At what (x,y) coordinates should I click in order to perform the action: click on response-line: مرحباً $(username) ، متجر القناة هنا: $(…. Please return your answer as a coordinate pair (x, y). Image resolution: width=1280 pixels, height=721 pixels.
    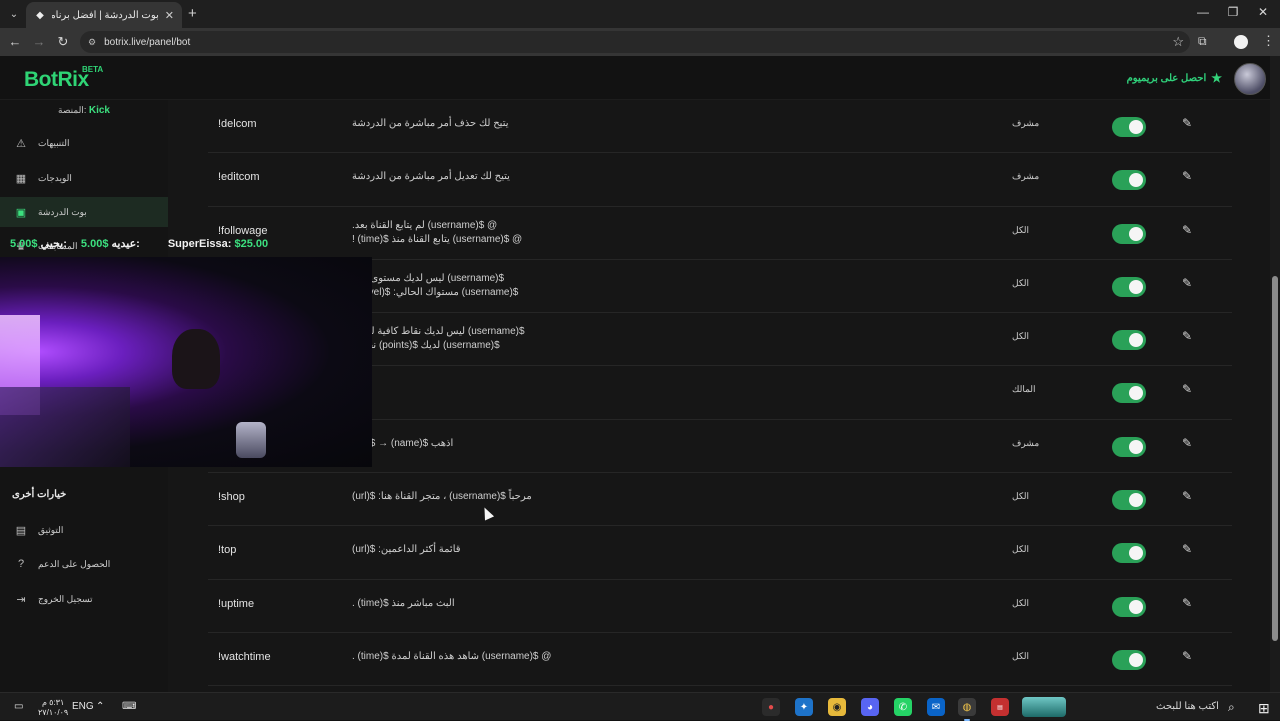
    Looking at the image, I should click on (442, 497).